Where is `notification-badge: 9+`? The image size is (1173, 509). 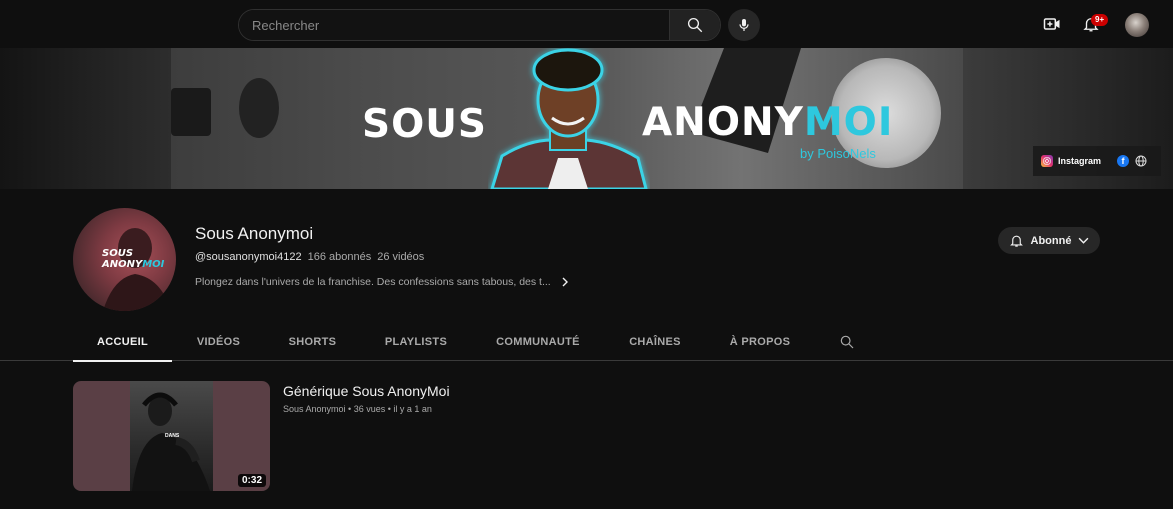
notification-badge: 9+ is located at coordinates (1100, 20).